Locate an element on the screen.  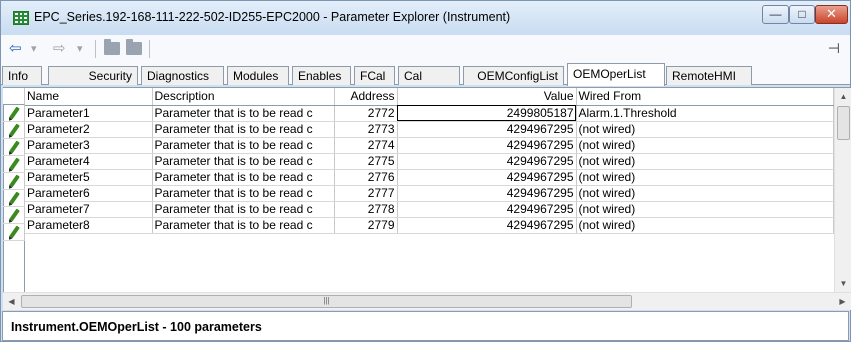
cell-address: 2774 is located at coordinates (366, 145).